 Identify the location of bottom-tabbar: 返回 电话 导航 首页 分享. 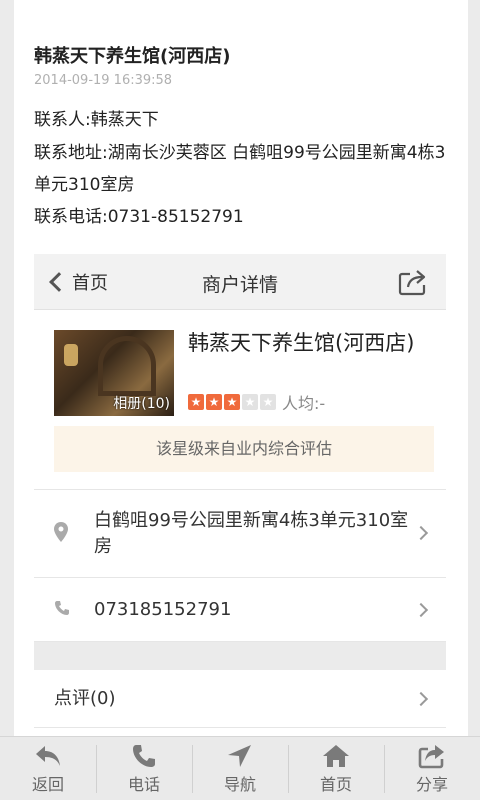
(240, 768).